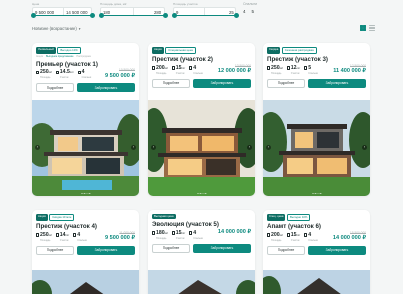 This screenshot has height=294, width=403. Describe the element at coordinates (349, 71) in the screenshot. I see `price: 11 400 000 ₽` at that location.